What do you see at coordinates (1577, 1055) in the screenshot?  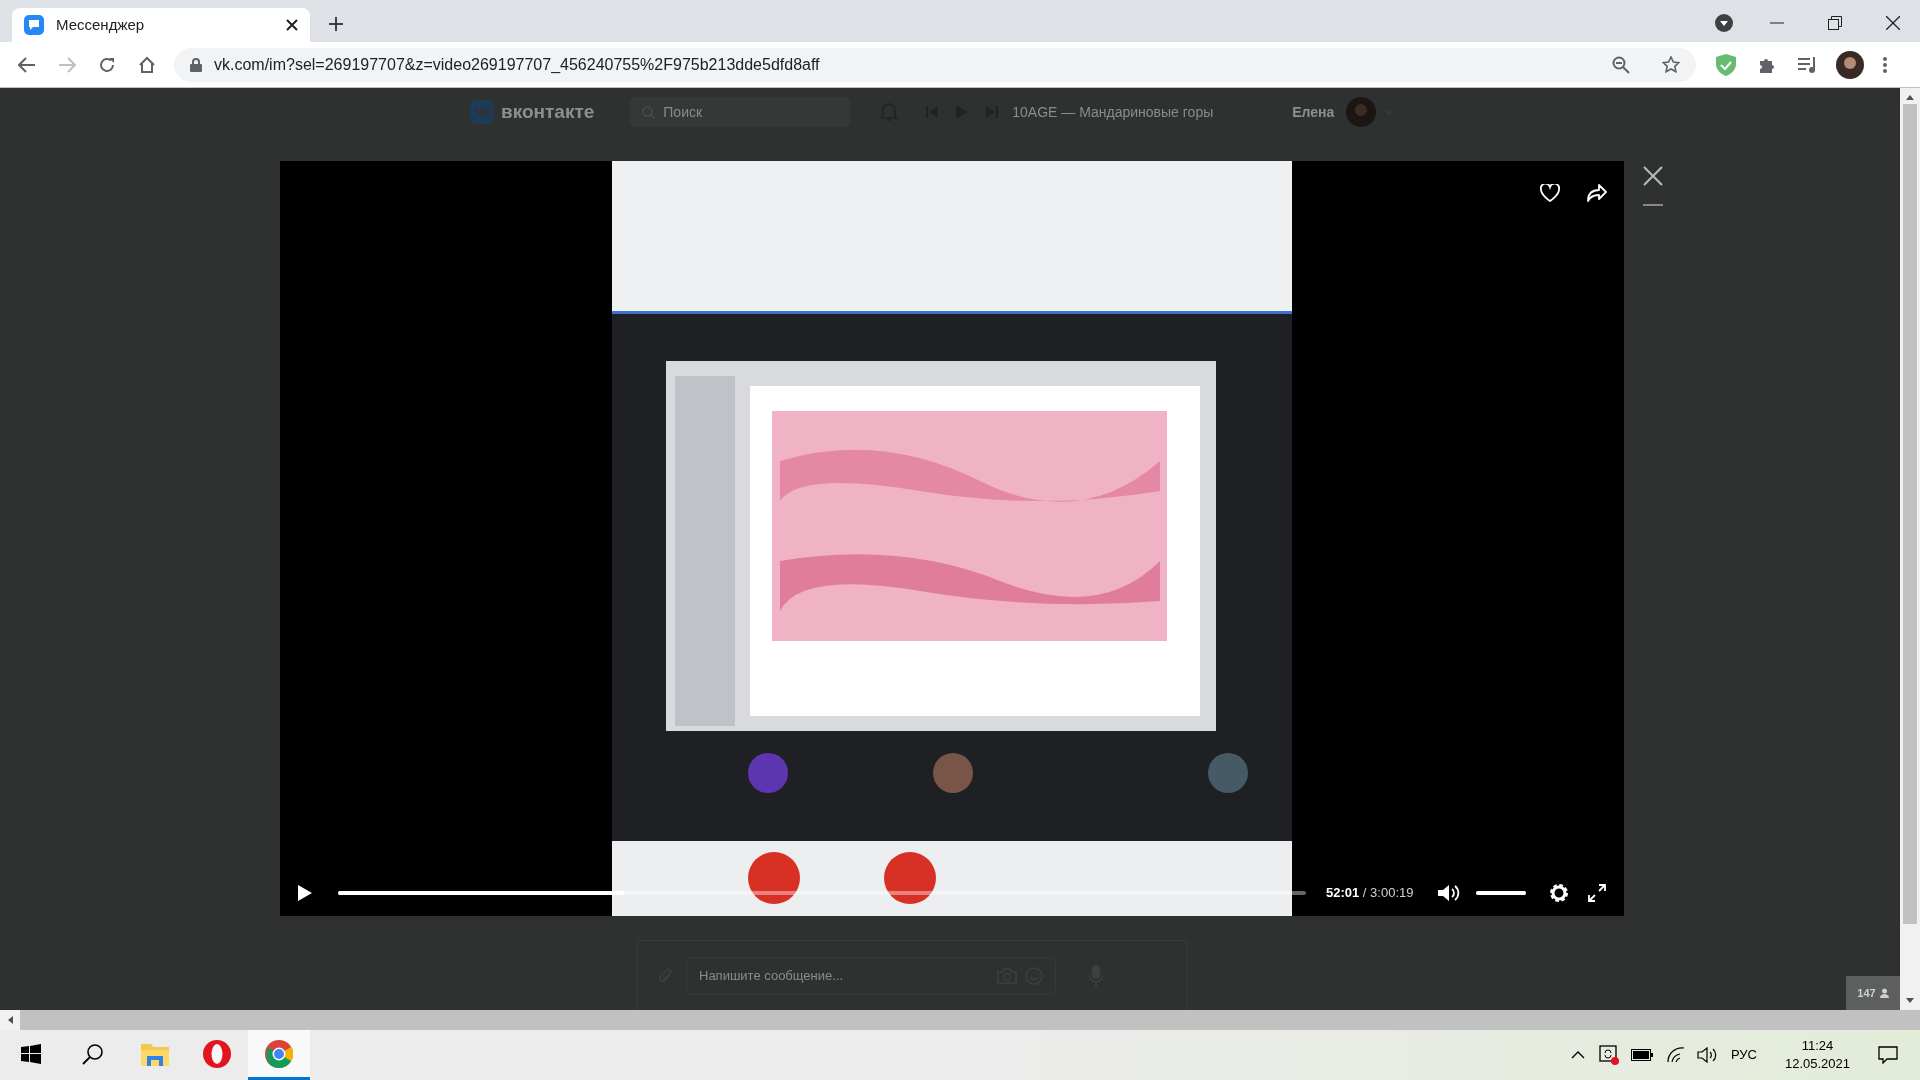 I see `chevron-up-icon` at bounding box center [1577, 1055].